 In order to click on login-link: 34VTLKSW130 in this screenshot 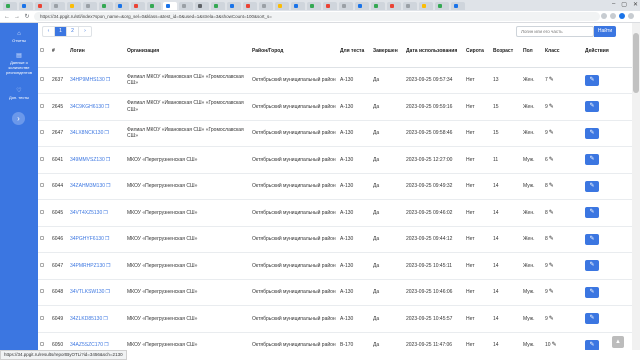, I will do `click(87, 292)`.